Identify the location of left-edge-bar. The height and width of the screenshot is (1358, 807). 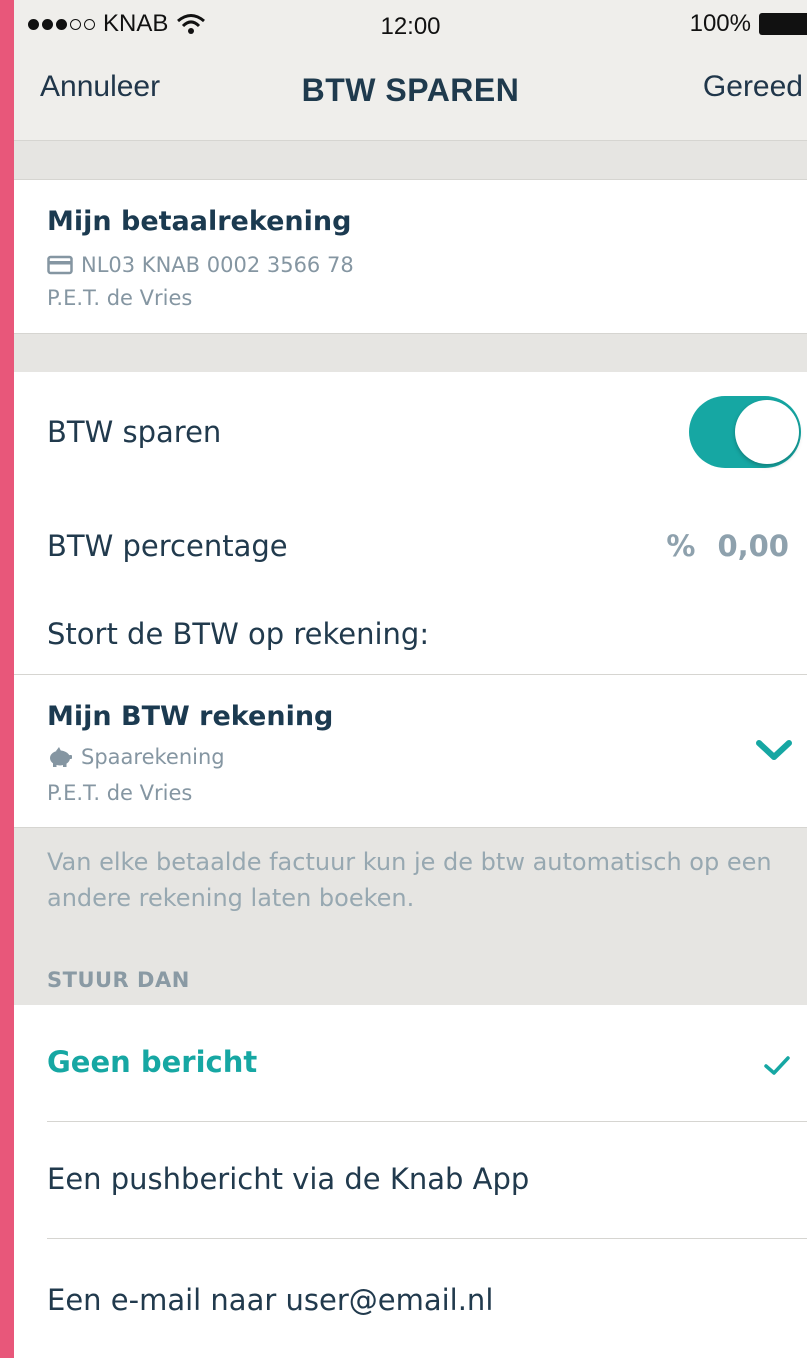
(7, 679).